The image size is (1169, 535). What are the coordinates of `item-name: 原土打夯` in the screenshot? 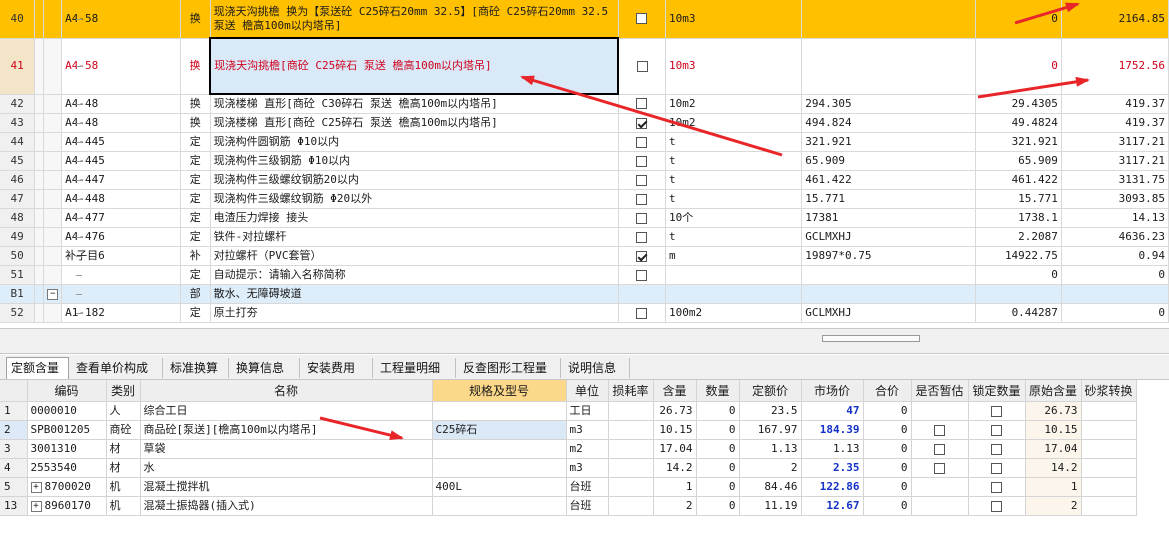 It's located at (414, 313).